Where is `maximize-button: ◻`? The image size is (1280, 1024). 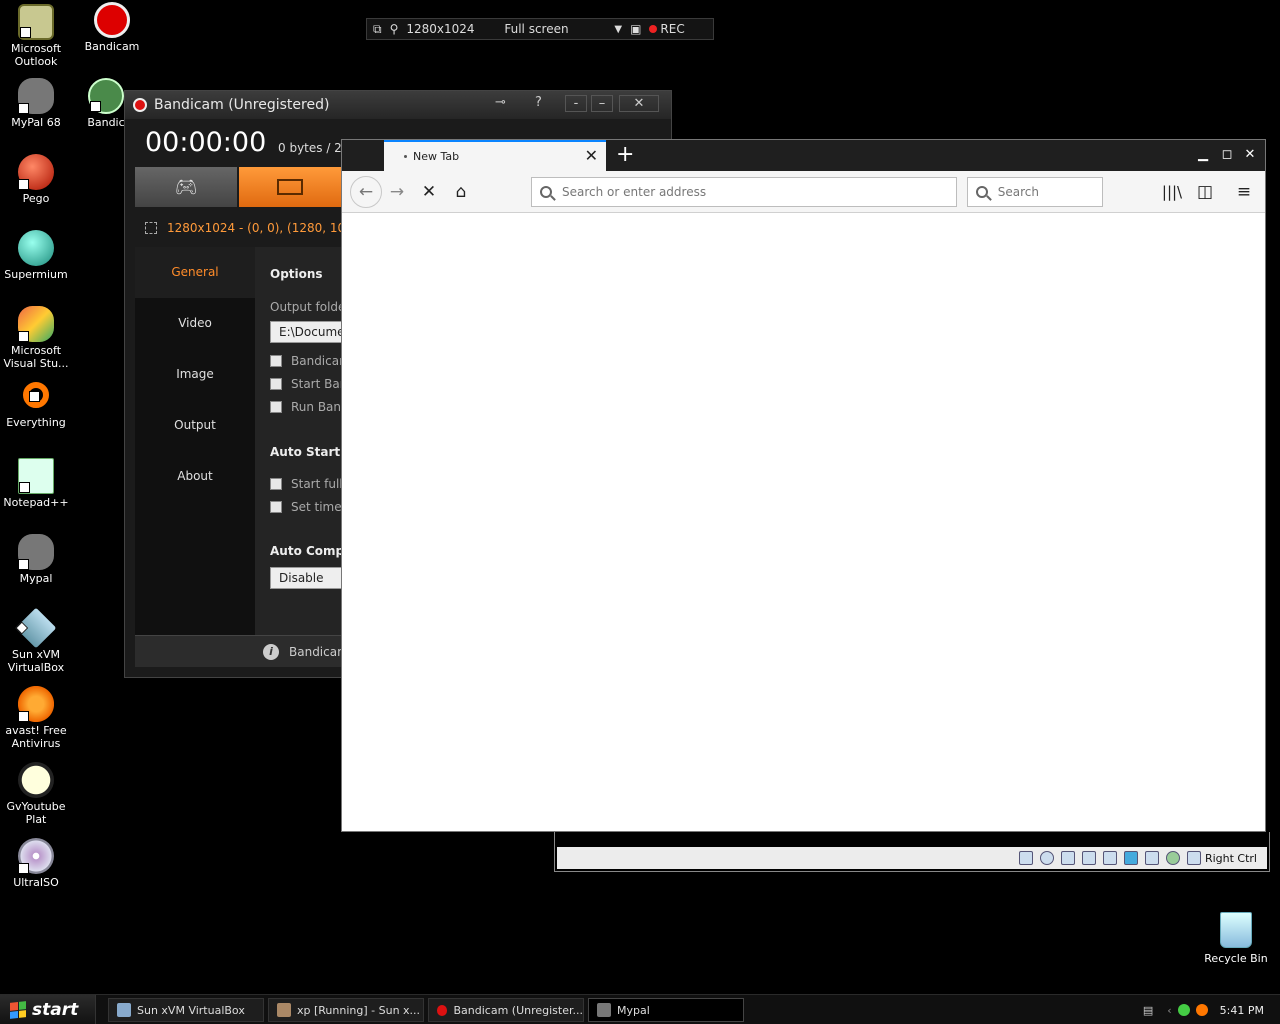 maximize-button: ◻ is located at coordinates (1227, 155).